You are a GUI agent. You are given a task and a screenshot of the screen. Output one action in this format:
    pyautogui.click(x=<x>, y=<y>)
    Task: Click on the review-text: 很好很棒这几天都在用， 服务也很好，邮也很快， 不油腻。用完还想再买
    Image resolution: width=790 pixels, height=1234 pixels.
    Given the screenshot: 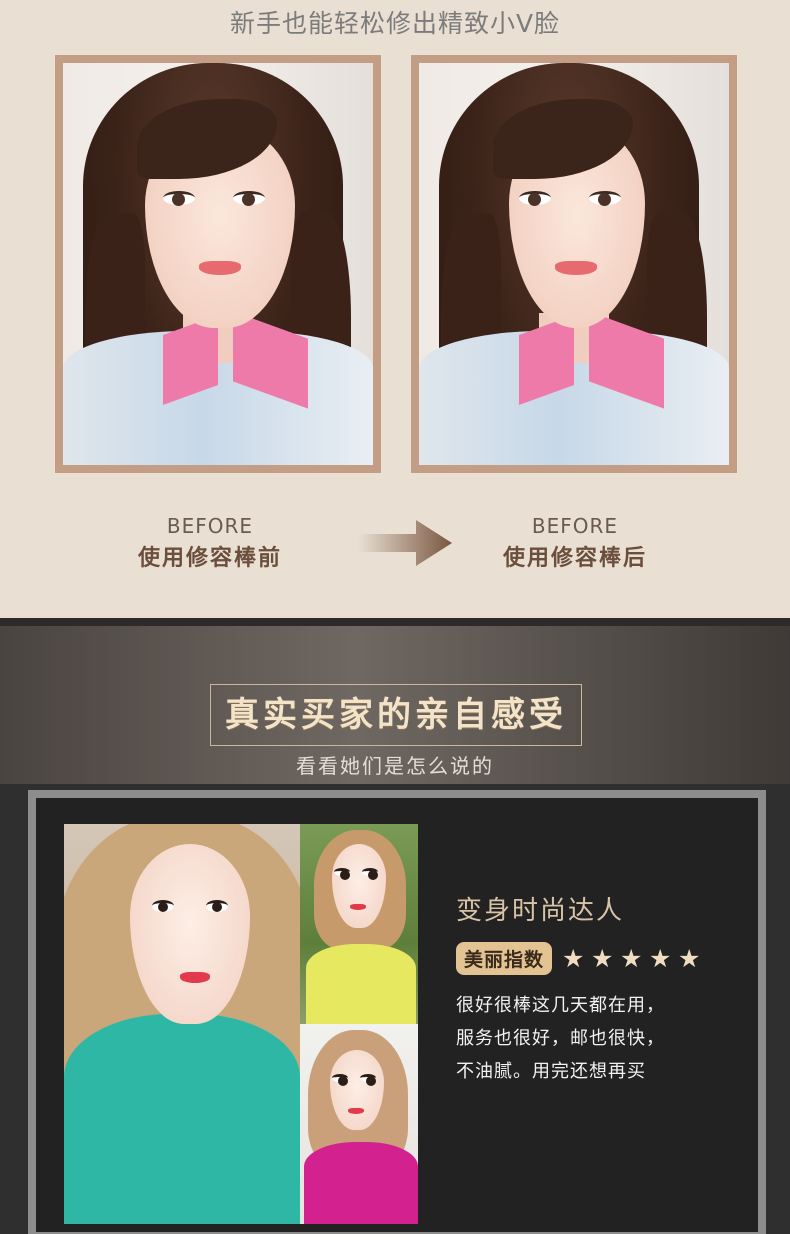 What is the action you would take?
    pyautogui.click(x=606, y=1038)
    